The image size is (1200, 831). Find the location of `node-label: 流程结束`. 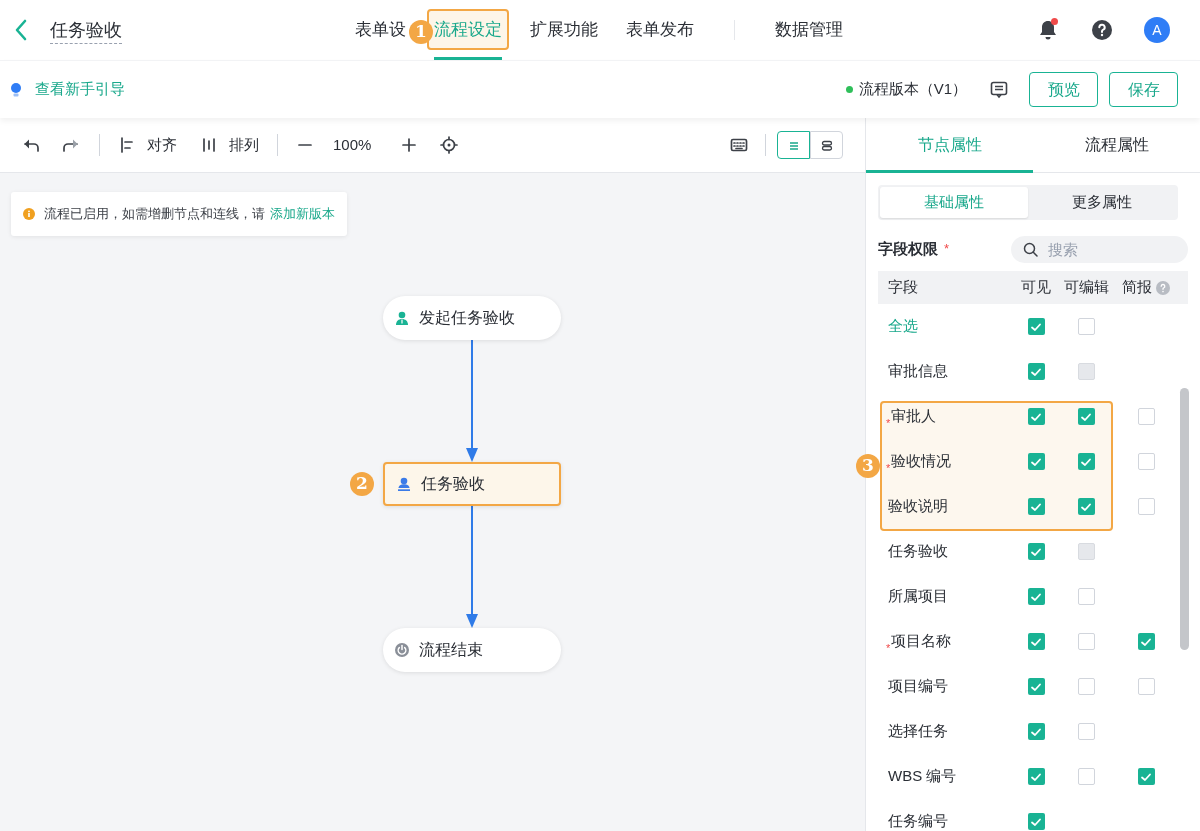

node-label: 流程结束 is located at coordinates (451, 650).